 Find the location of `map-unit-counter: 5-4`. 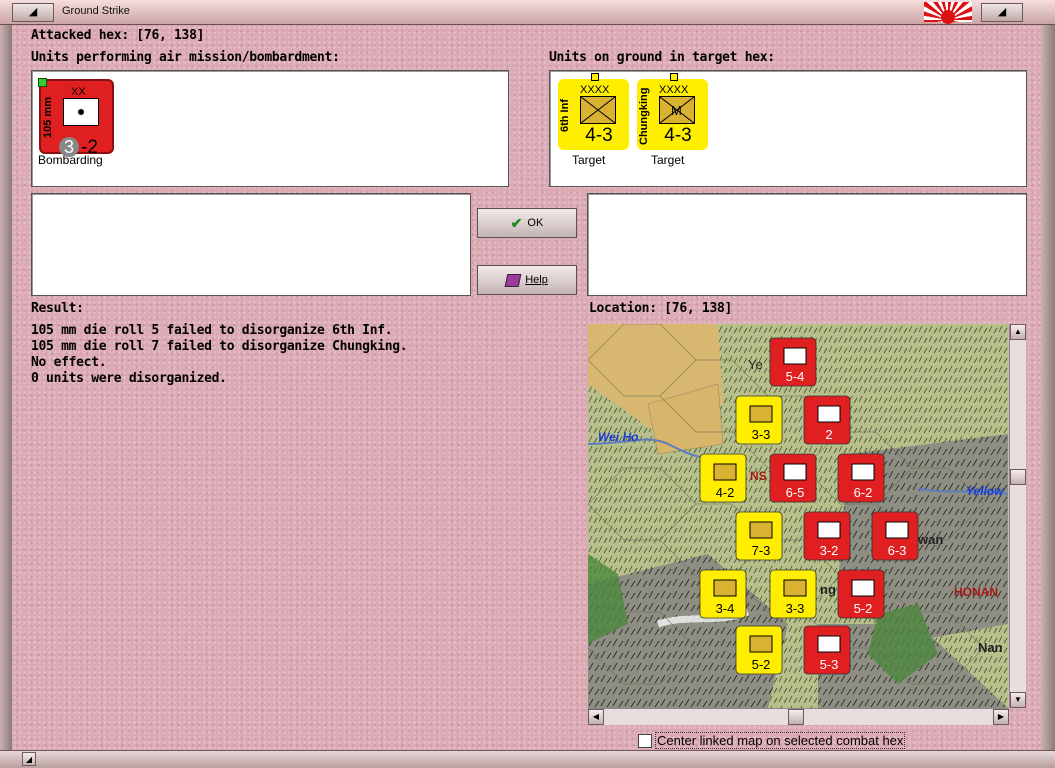

map-unit-counter: 5-4 is located at coordinates (793, 362).